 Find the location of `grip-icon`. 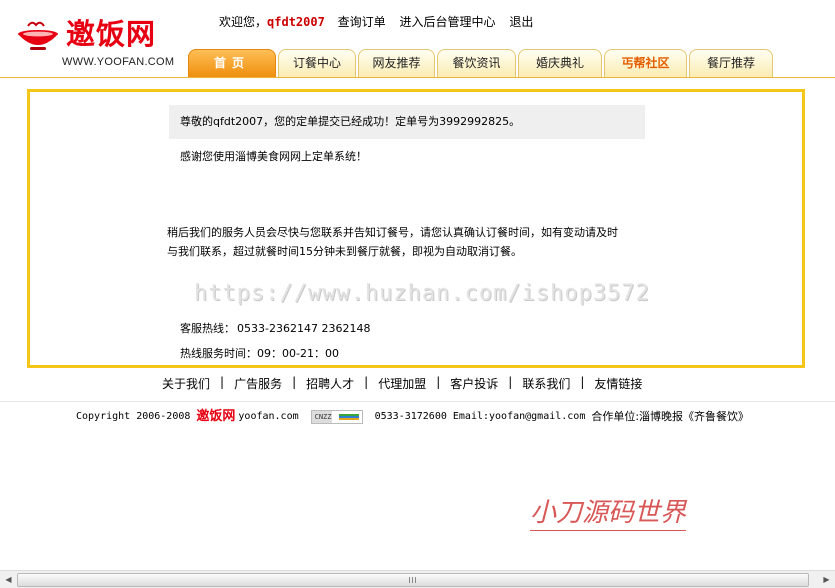

grip-icon is located at coordinates (413, 580).